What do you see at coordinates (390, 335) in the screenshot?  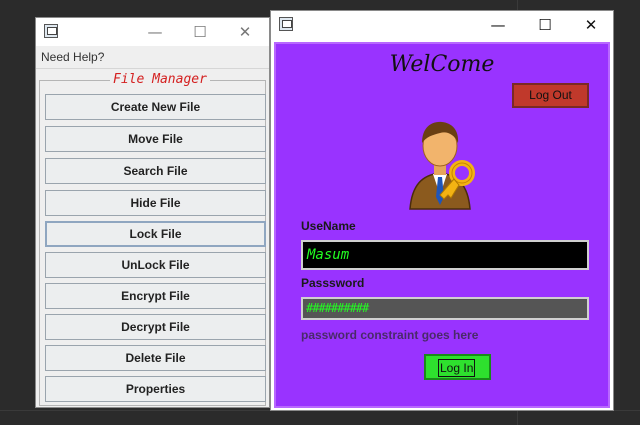 I see `password-constraint-text: password constraint goes here` at bounding box center [390, 335].